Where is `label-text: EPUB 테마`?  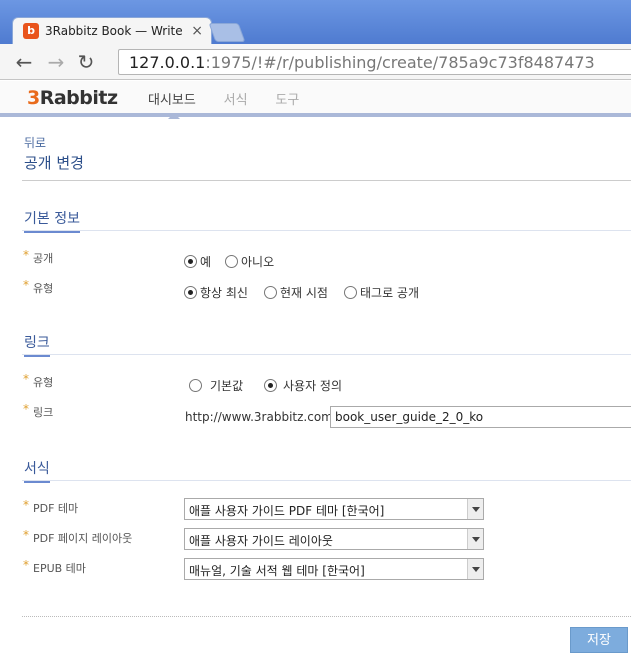 label-text: EPUB 테마 is located at coordinates (59, 568).